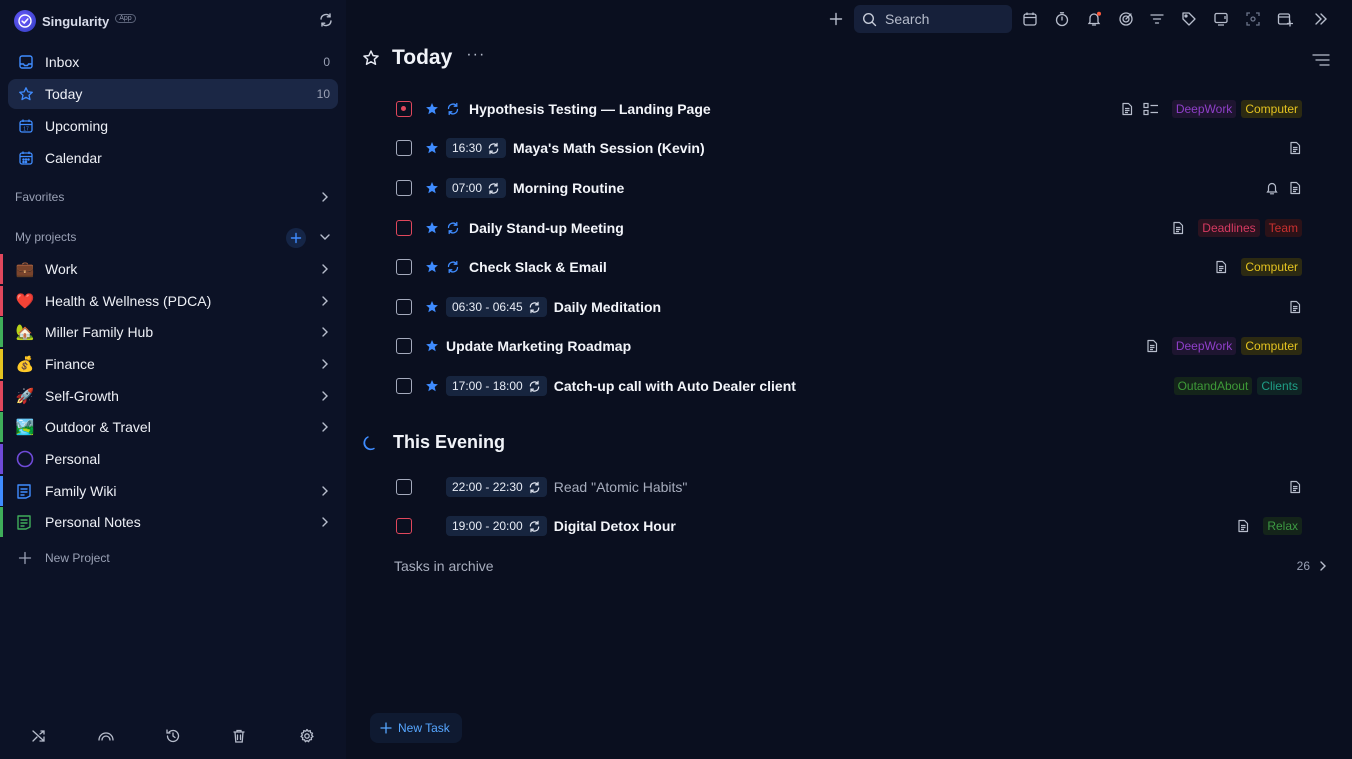 The height and width of the screenshot is (759, 1352). What do you see at coordinates (621, 487) in the screenshot?
I see `task-title: Read "Atomic Habits"` at bounding box center [621, 487].